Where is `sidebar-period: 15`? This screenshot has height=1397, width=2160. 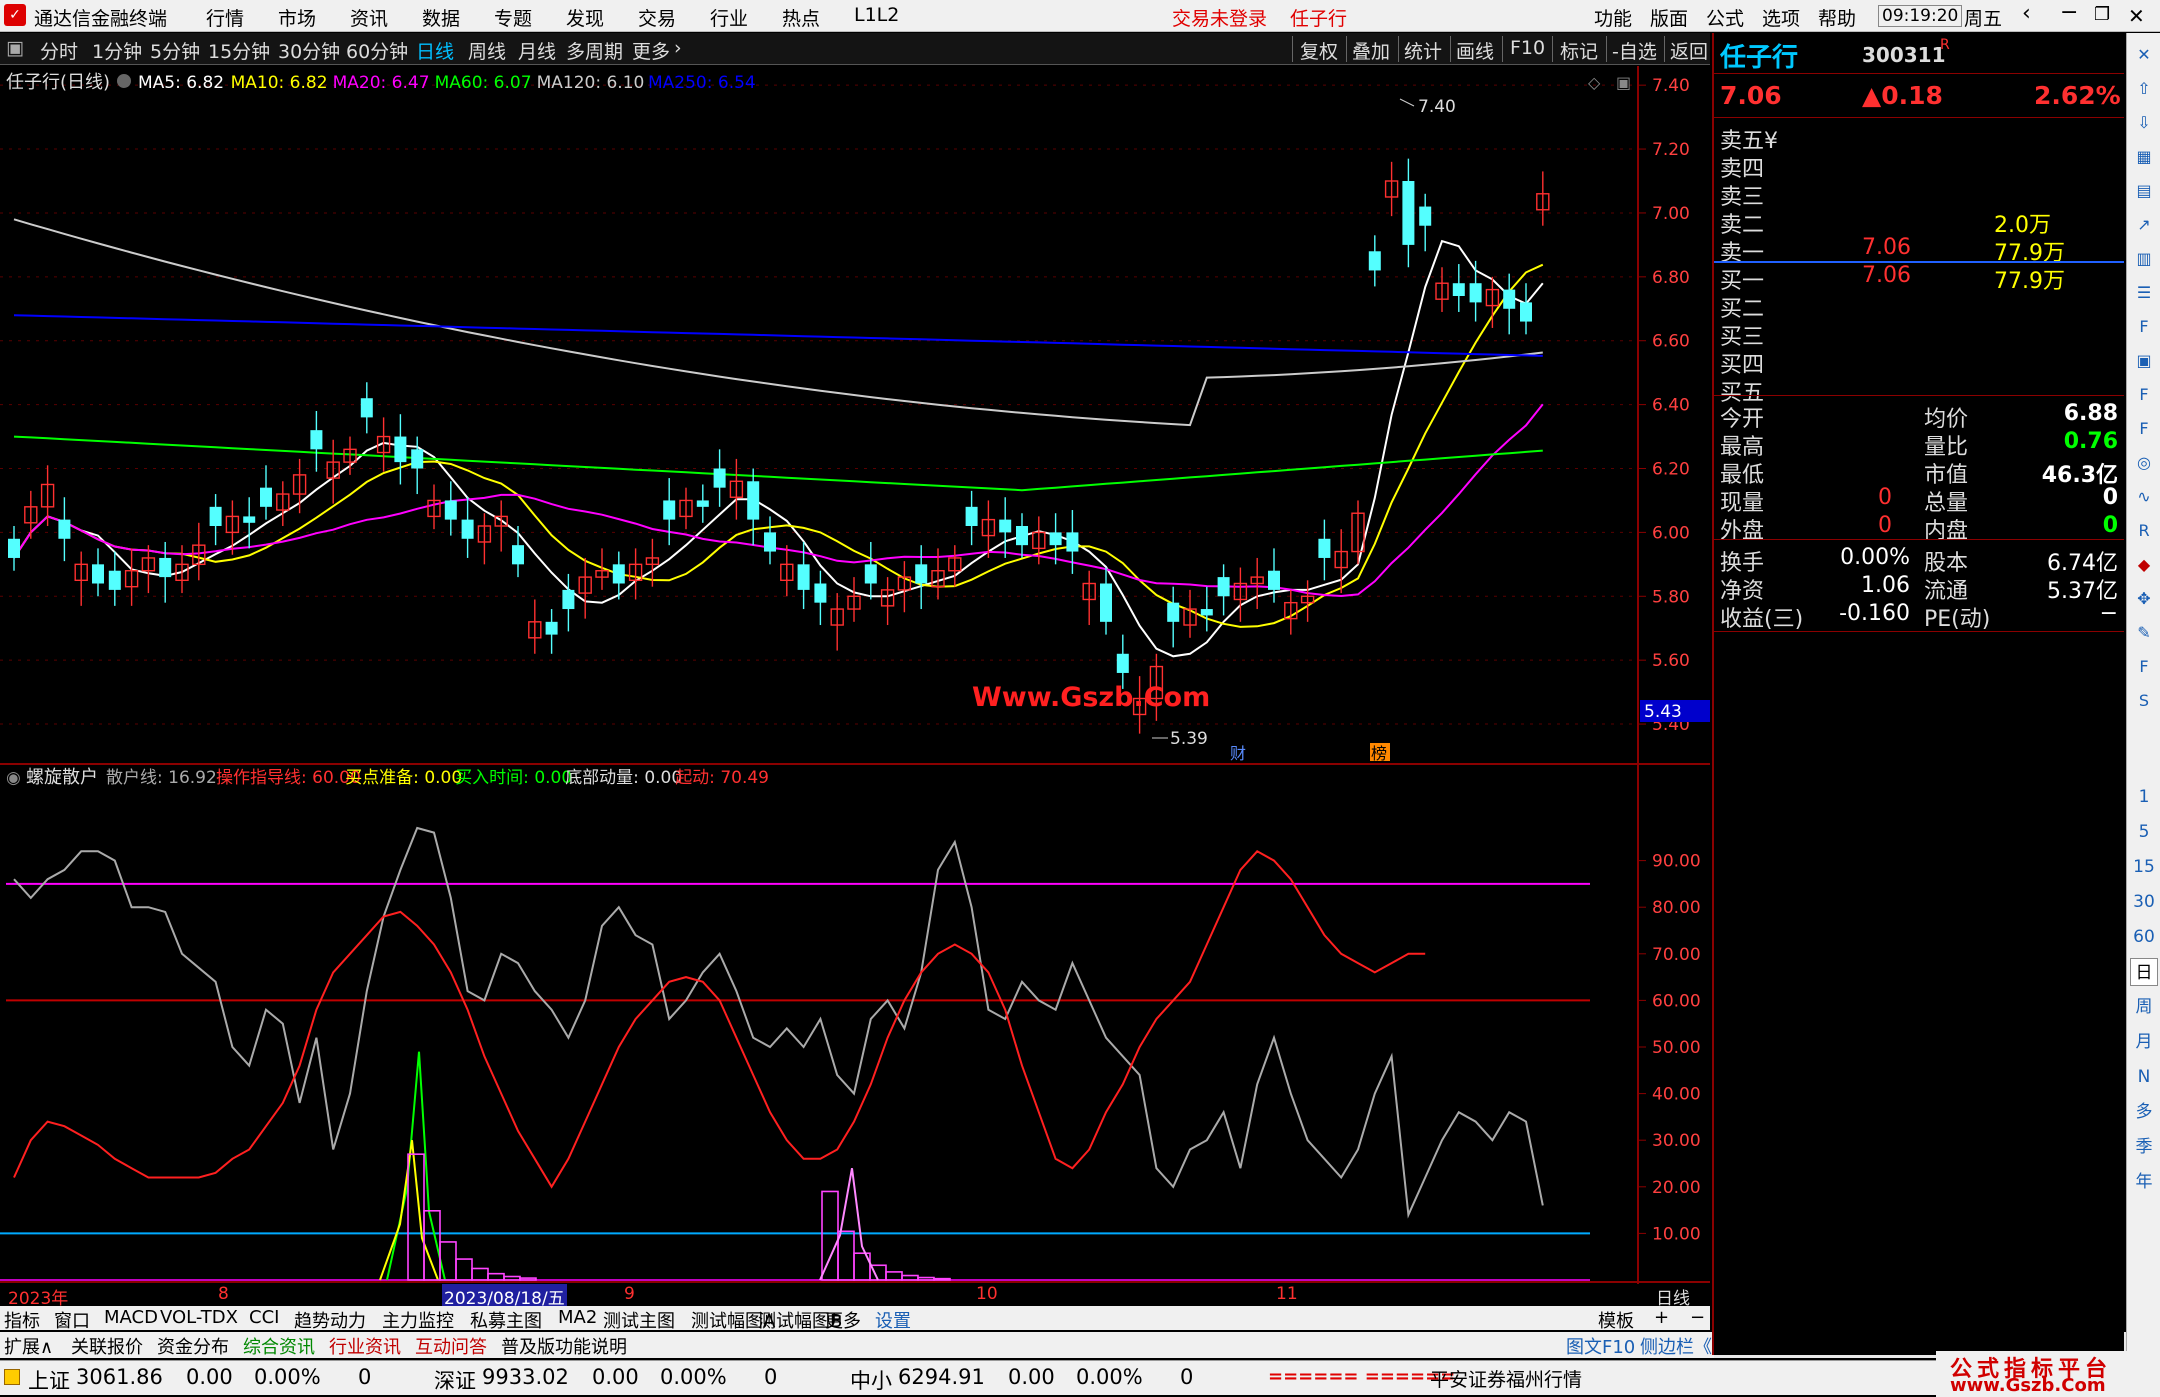
sidebar-period: 15 is located at coordinates (2144, 867).